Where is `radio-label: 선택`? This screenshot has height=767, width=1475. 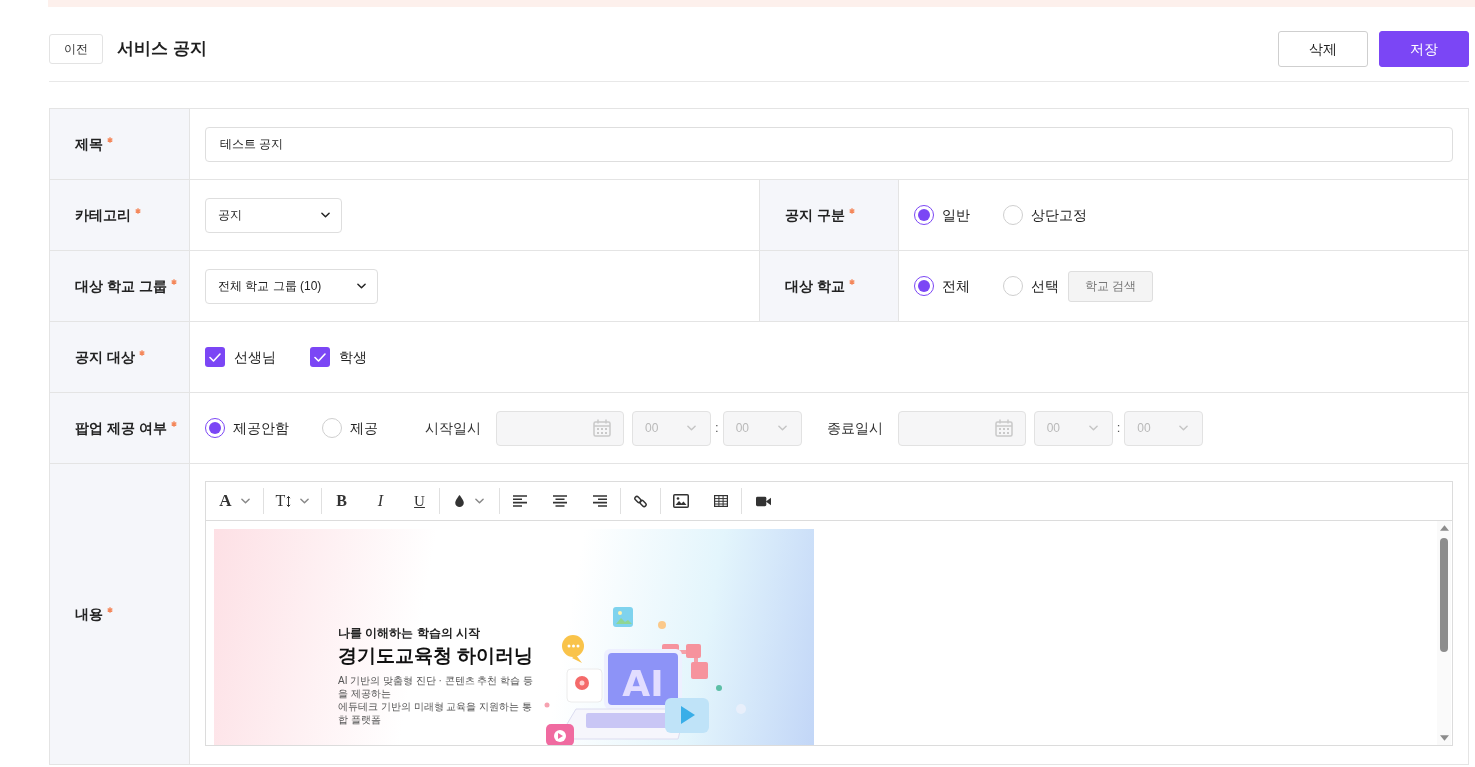
radio-label: 선택 is located at coordinates (1045, 286).